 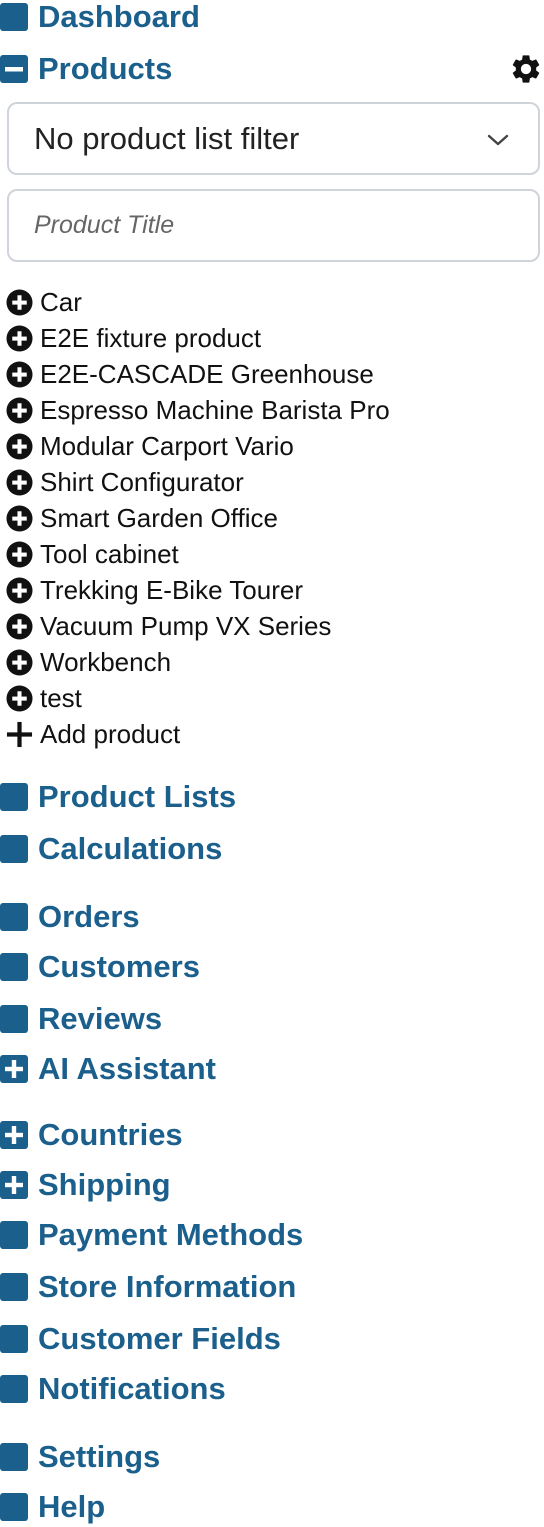 I want to click on product-label: Car, so click(x=61, y=302).